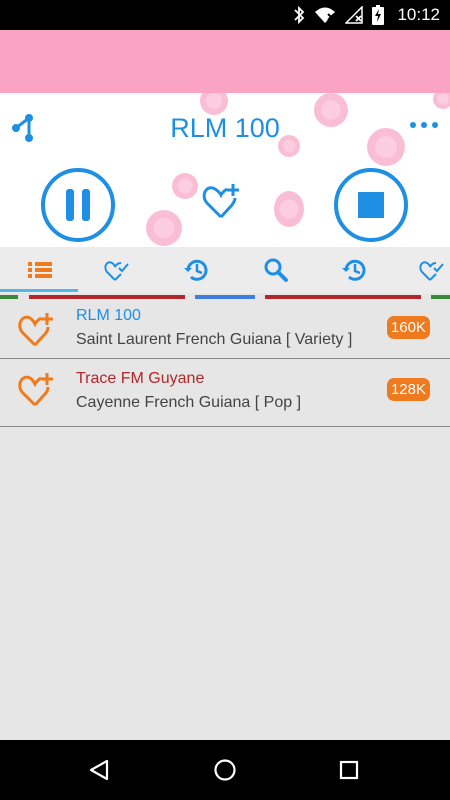  I want to click on tab-station-list, so click(40, 270).